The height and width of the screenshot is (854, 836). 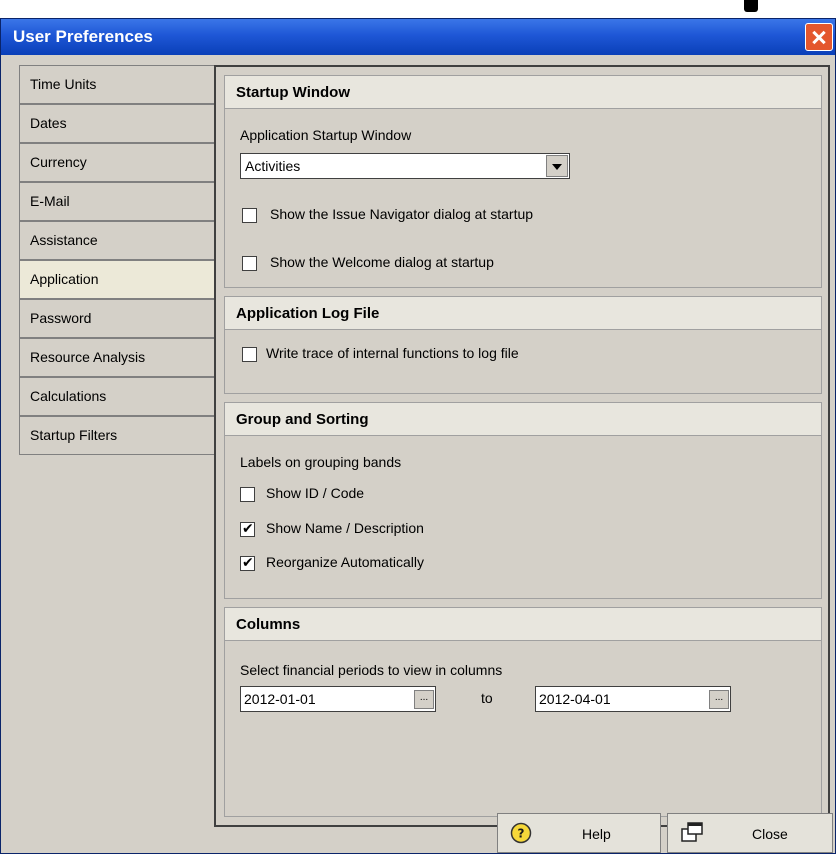 What do you see at coordinates (523, 419) in the screenshot?
I see `group-sorting-header: Group and Sorting` at bounding box center [523, 419].